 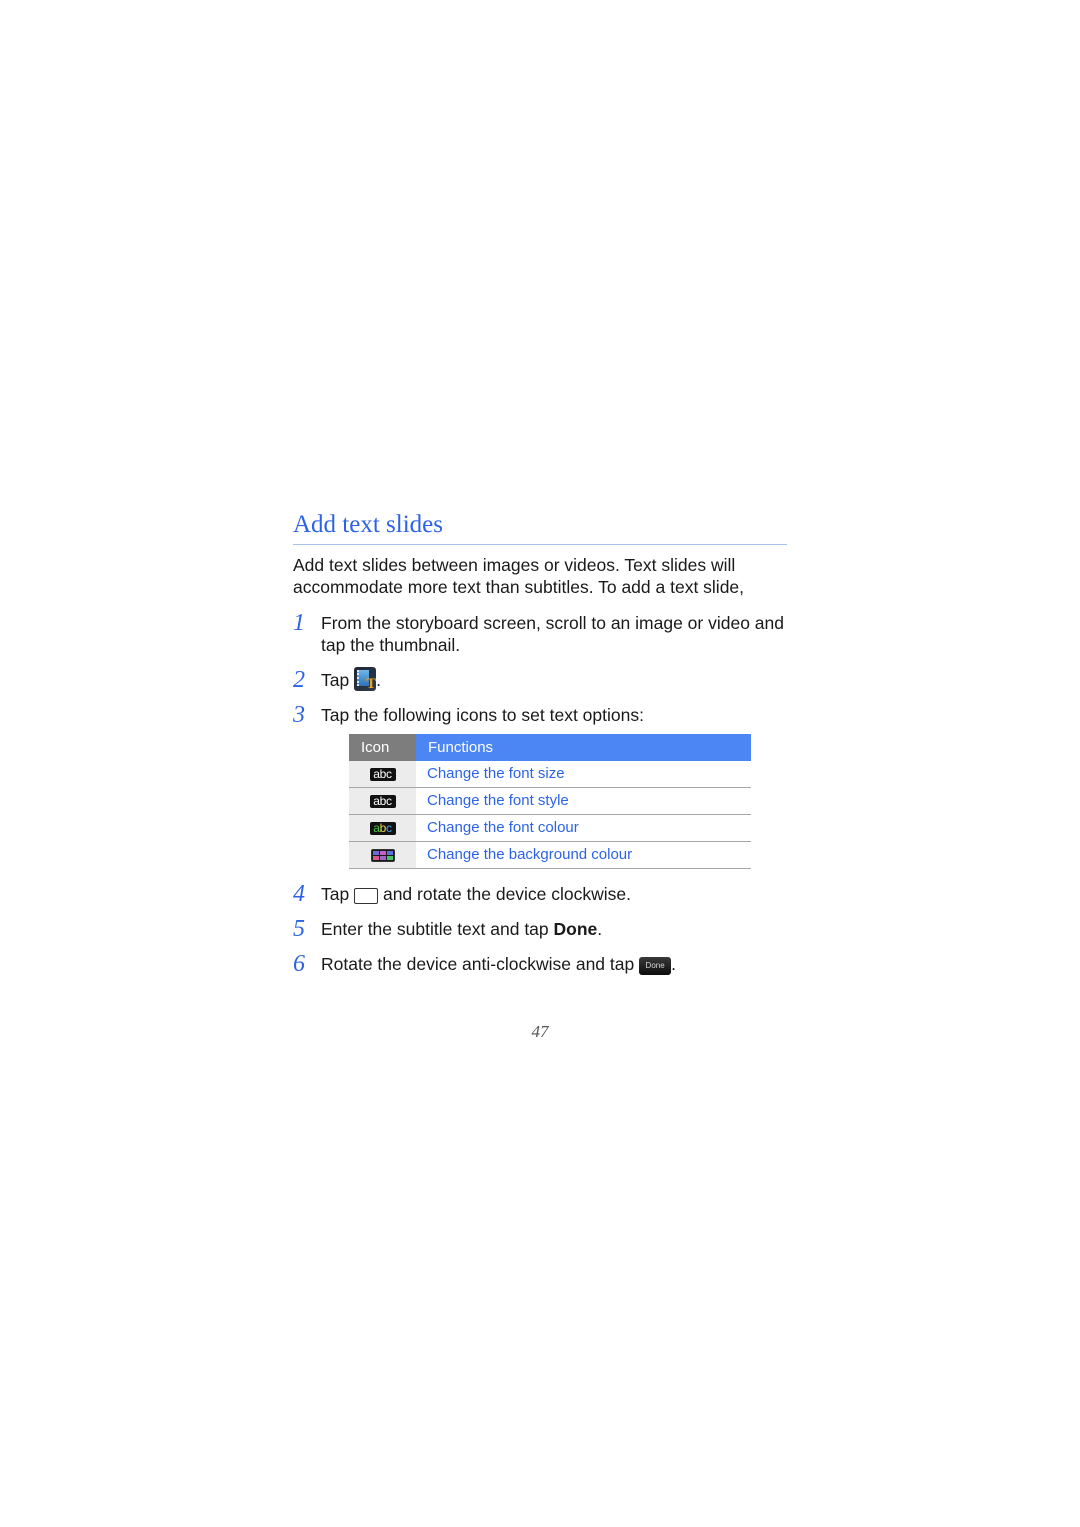 What do you see at coordinates (583, 855) in the screenshot?
I see `function-label: Change the background colour` at bounding box center [583, 855].